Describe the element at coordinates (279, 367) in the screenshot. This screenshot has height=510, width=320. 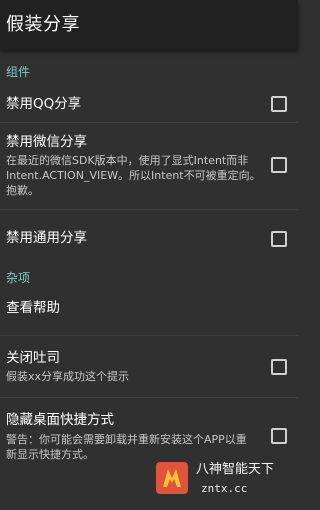
I see `close-toast-checkbox` at that location.